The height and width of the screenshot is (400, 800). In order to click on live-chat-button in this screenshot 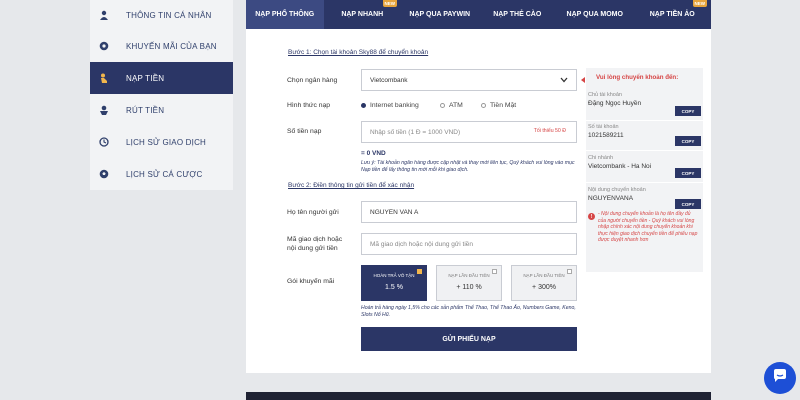, I will do `click(780, 378)`.